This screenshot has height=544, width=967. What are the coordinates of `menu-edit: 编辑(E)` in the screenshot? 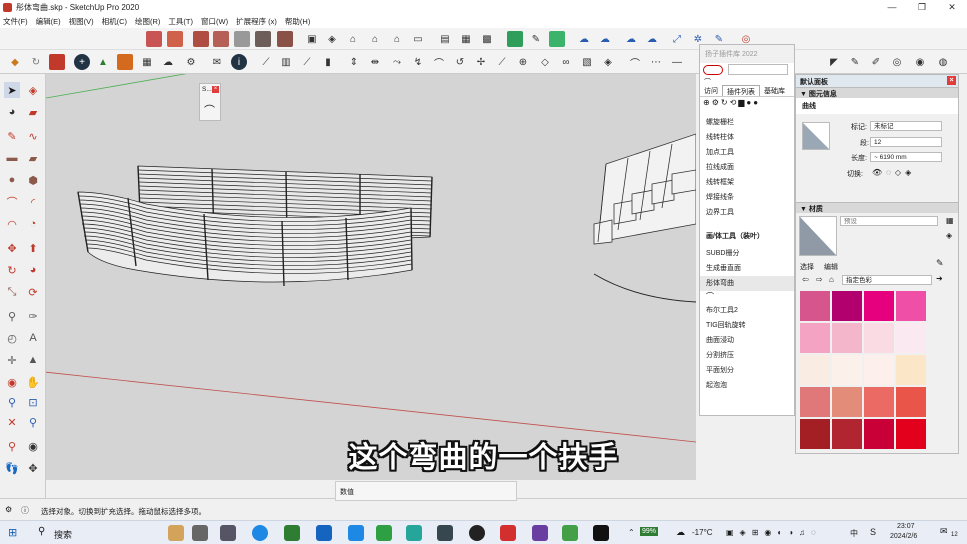 It's located at (48, 21).